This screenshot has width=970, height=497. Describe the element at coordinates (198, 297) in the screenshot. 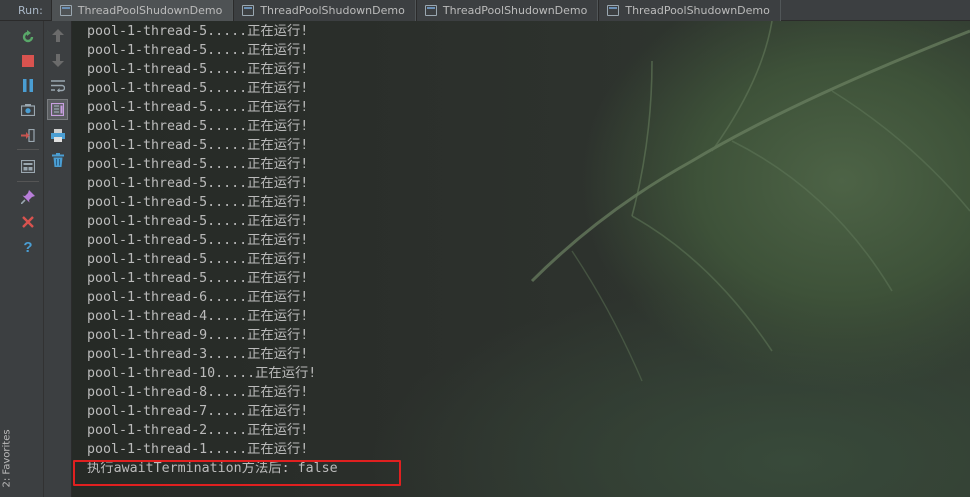

I see `log-line: pool-1-thread-6.....正在运行!` at that location.